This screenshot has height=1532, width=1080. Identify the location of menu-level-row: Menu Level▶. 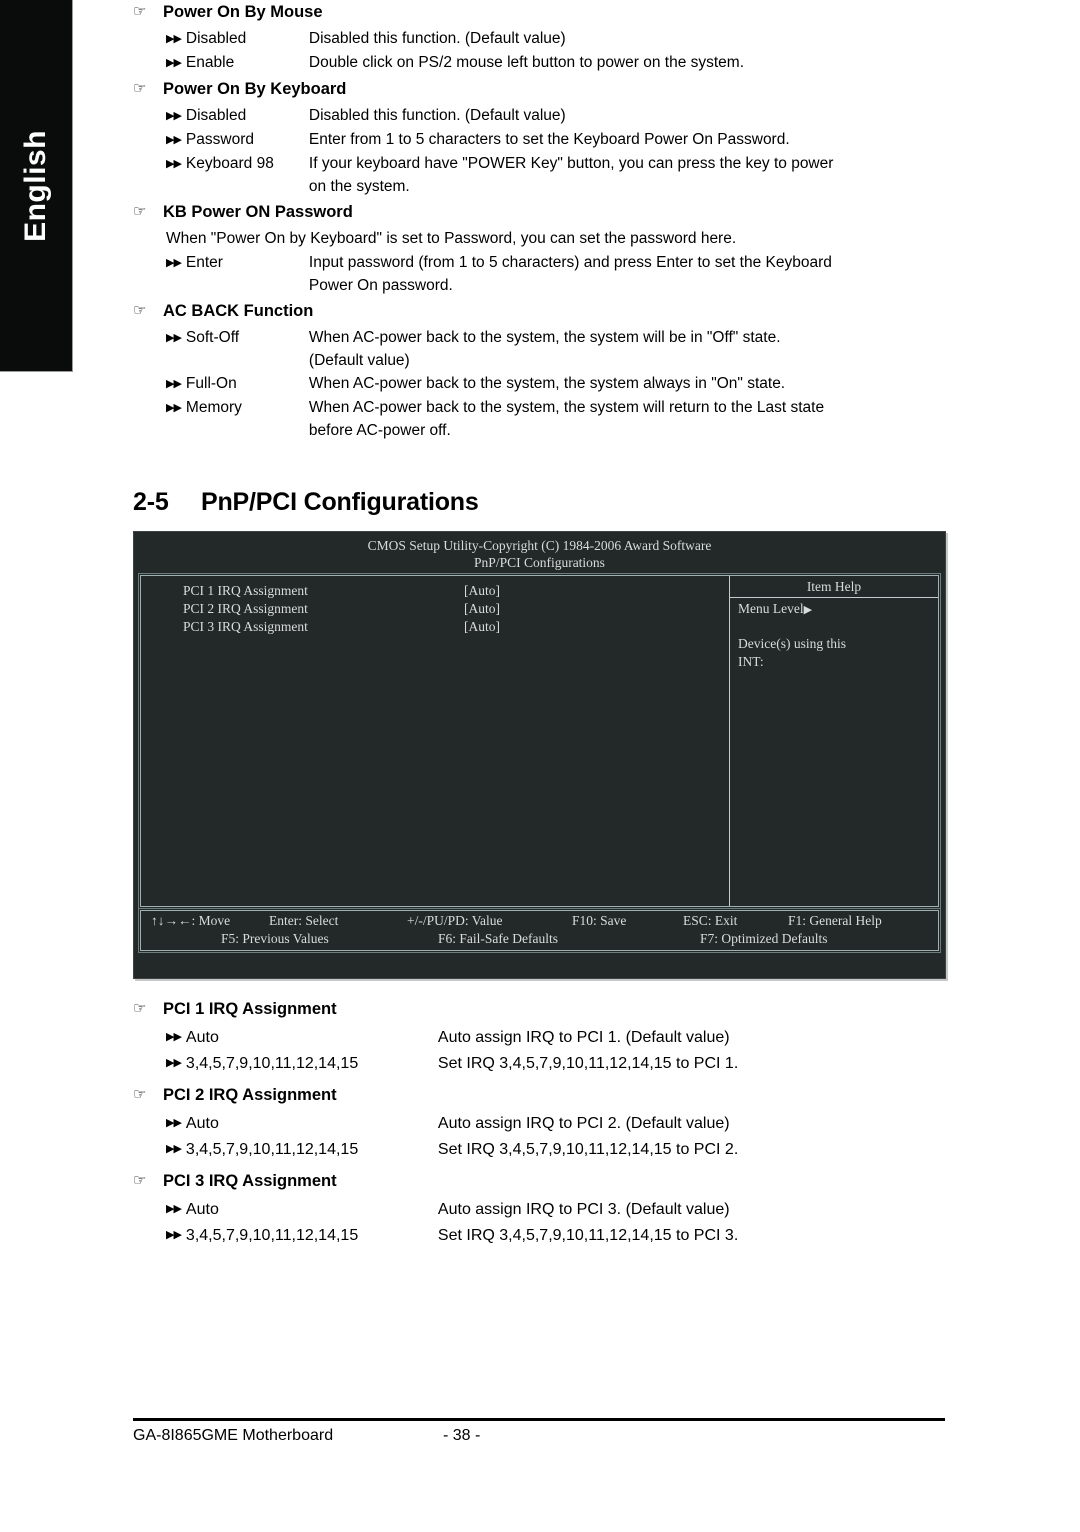
(838, 609).